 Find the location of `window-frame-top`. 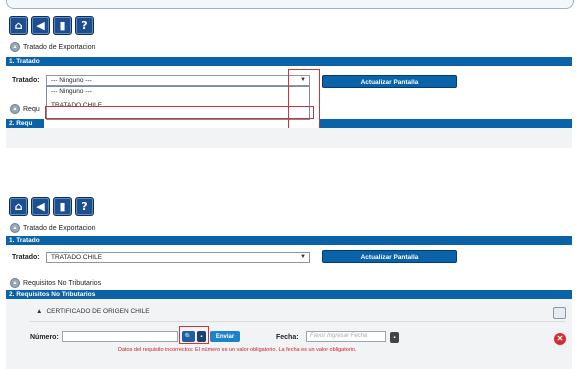

window-frame-top is located at coordinates (290, 4).